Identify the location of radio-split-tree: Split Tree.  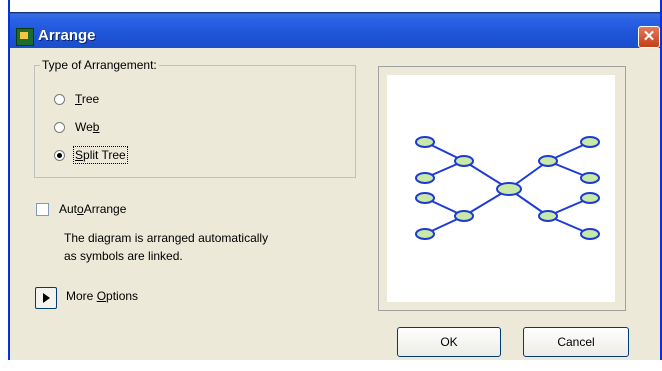
(91, 155).